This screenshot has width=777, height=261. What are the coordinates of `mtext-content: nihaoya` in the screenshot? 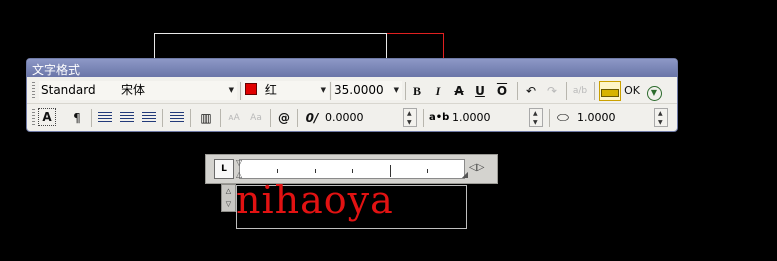 It's located at (315, 200).